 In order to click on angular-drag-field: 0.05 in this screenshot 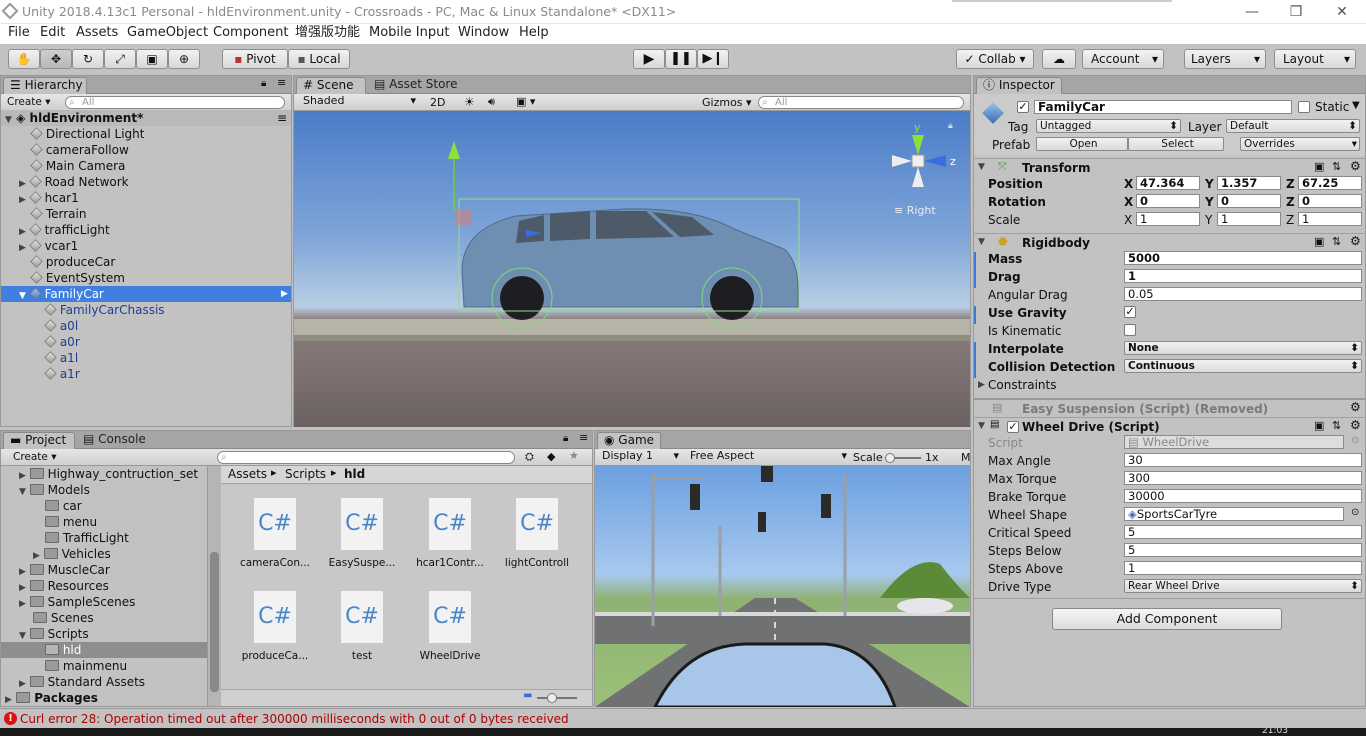, I will do `click(1243, 294)`.